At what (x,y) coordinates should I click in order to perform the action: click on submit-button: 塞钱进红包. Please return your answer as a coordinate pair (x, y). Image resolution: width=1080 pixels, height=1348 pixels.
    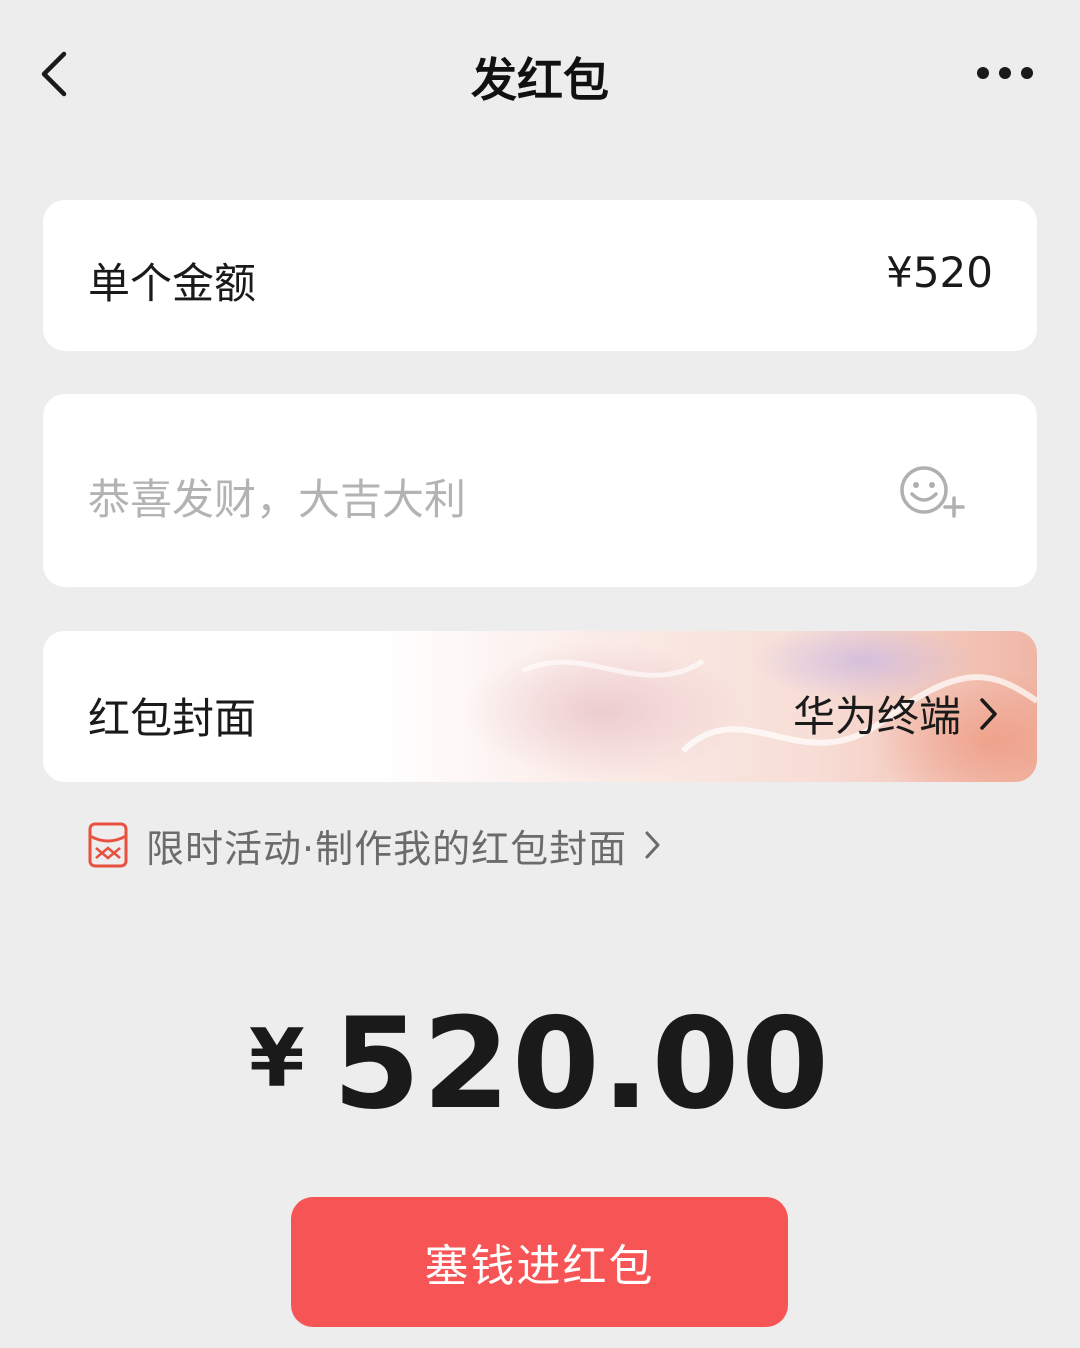
    Looking at the image, I should click on (539, 1262).